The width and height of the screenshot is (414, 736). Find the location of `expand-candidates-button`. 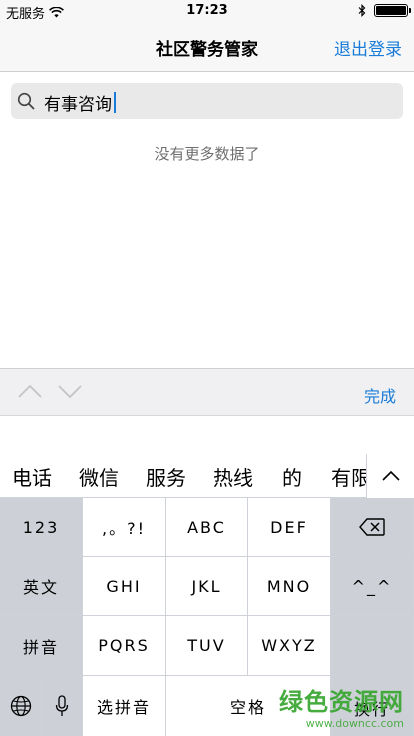

expand-candidates-button is located at coordinates (390, 476).